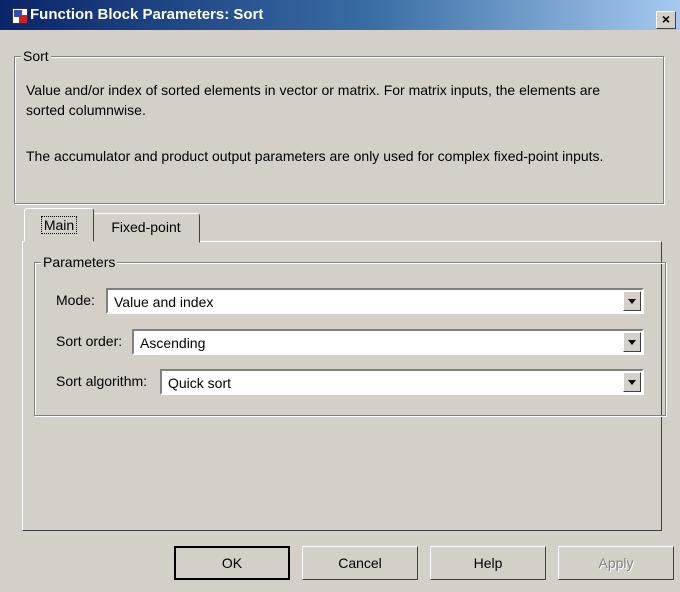 The width and height of the screenshot is (680, 592). I want to click on sort-group-legend: Sort, so click(36, 56).